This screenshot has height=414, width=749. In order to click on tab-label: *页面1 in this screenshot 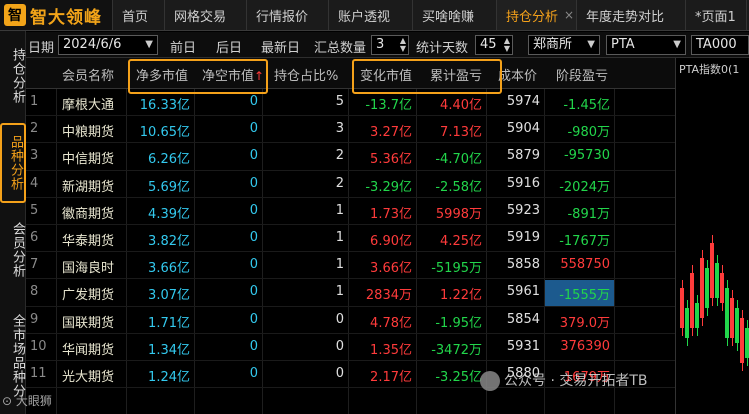, I will do `click(715, 17)`.